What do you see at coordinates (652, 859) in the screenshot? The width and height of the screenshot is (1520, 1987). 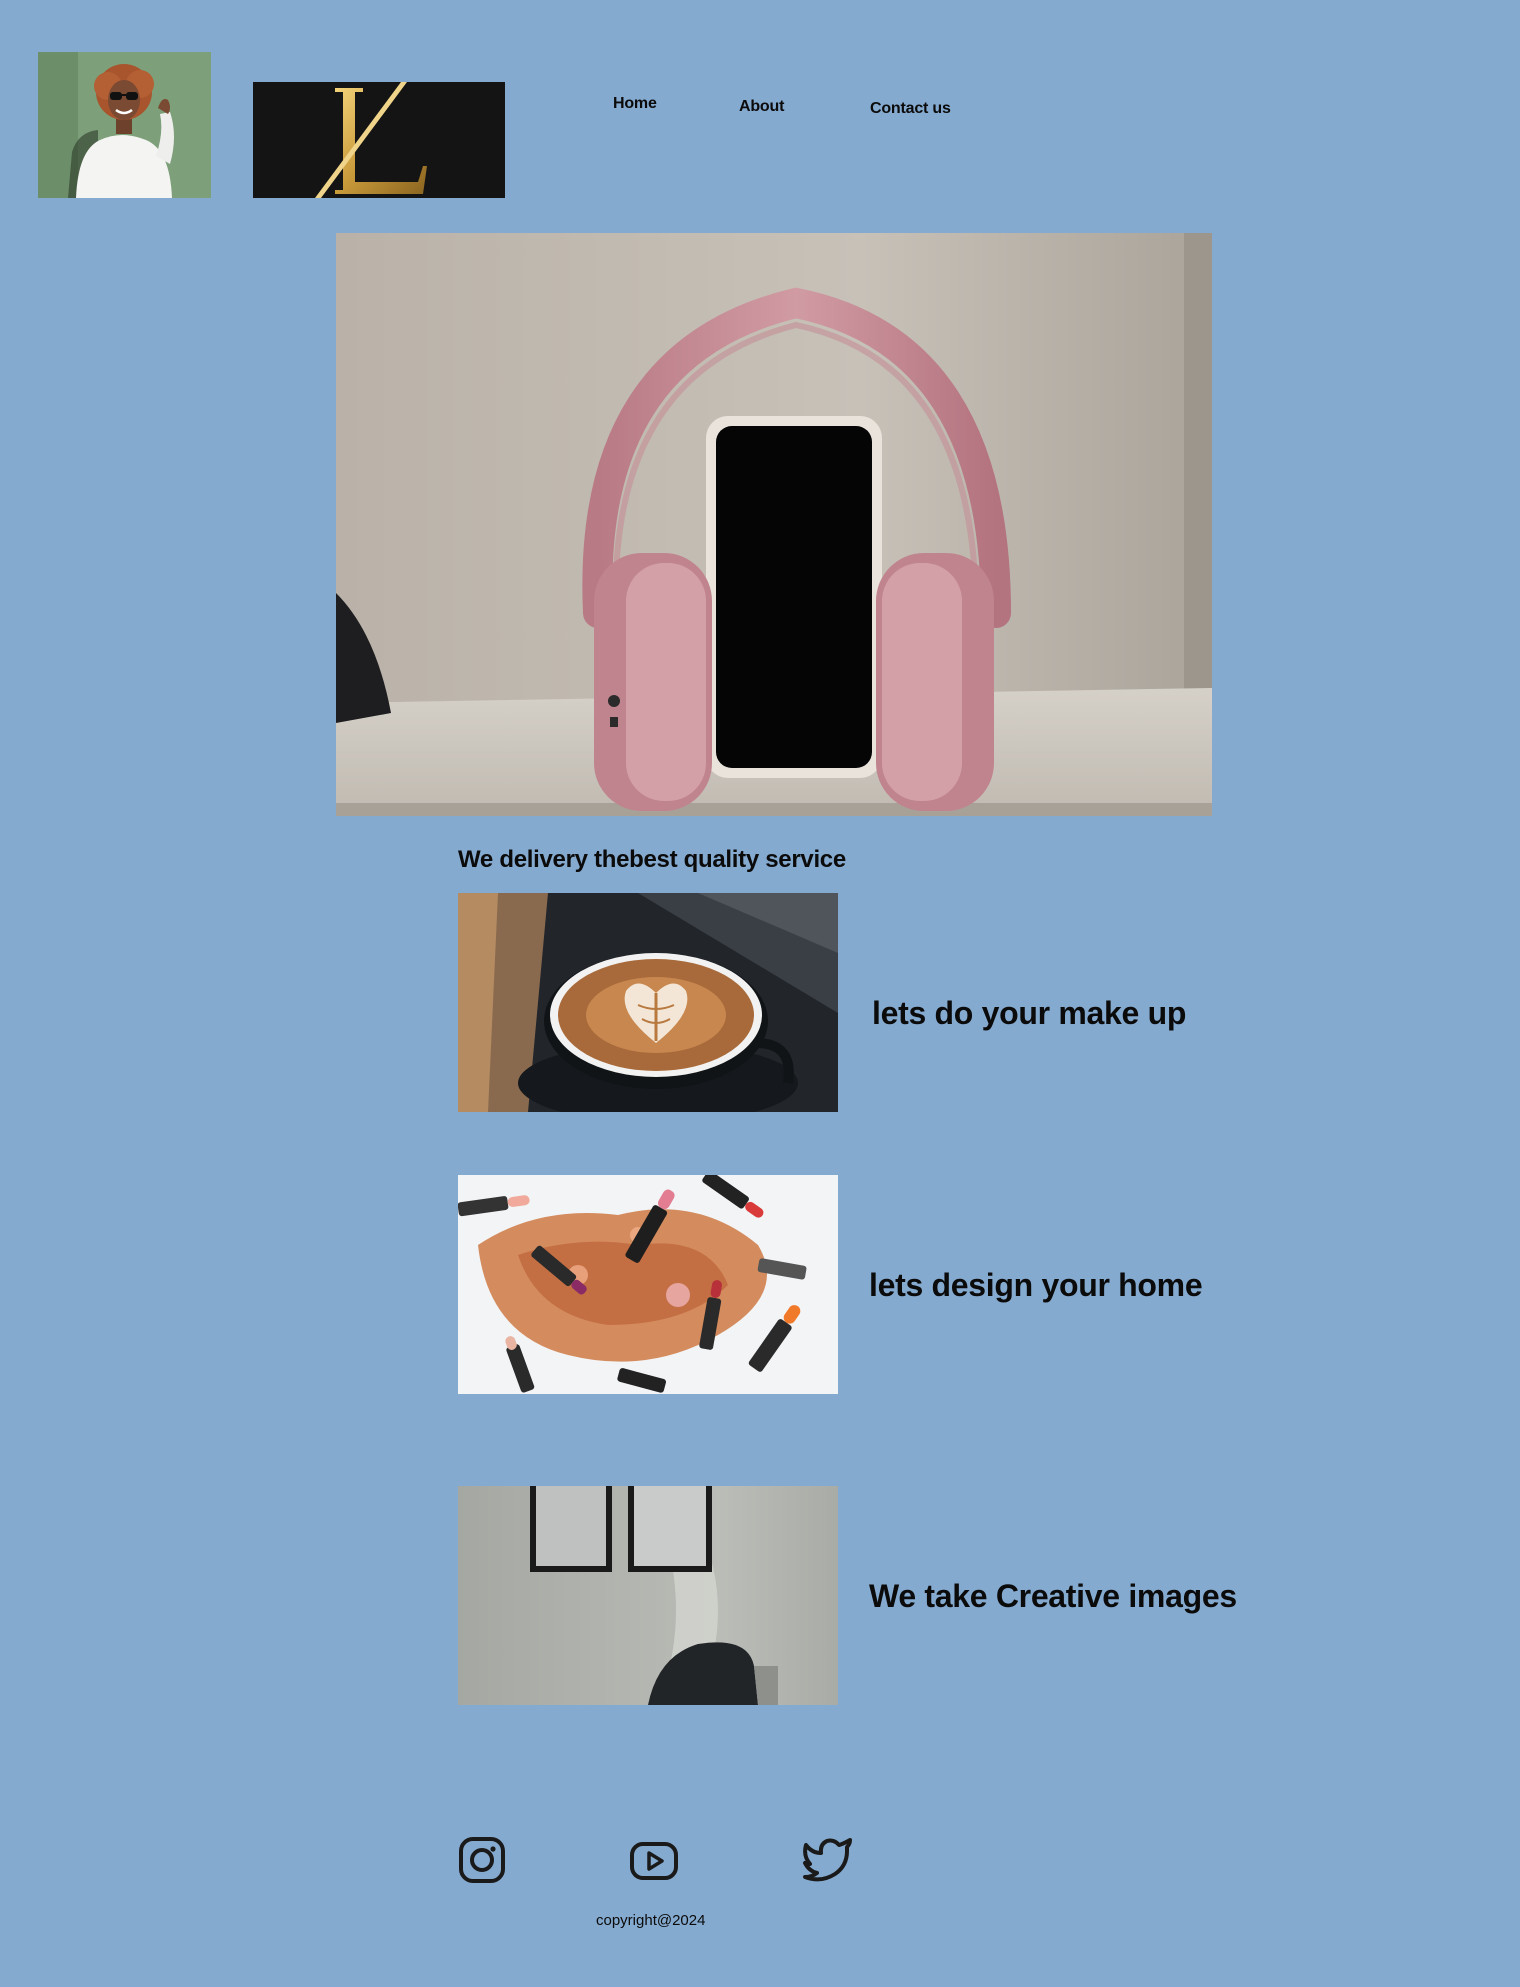 I see `section-heading: We delivery thebest quality service` at bounding box center [652, 859].